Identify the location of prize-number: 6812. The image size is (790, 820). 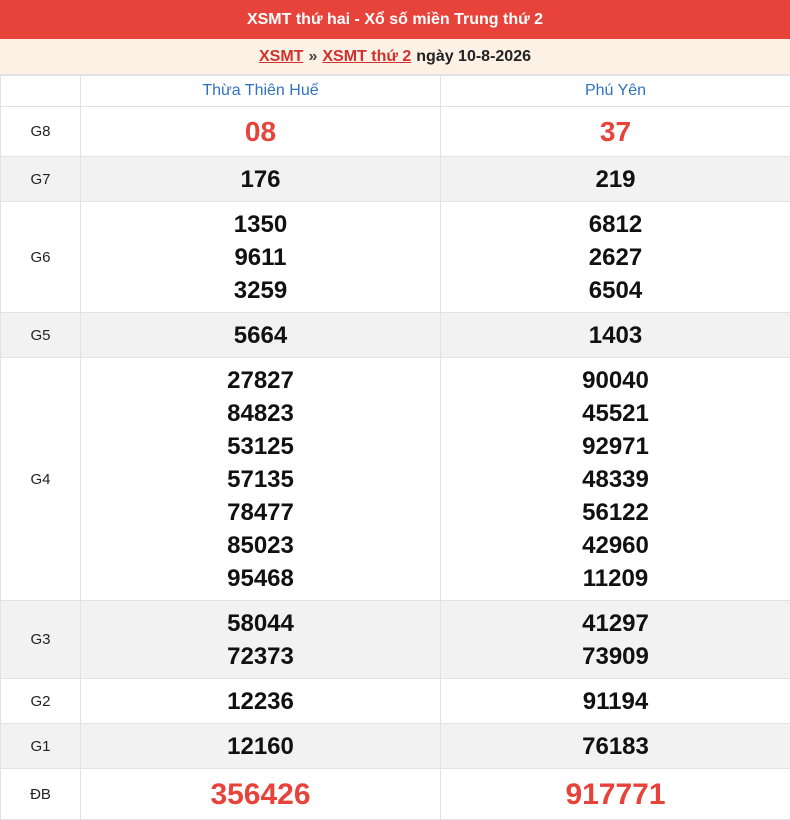
(615, 224).